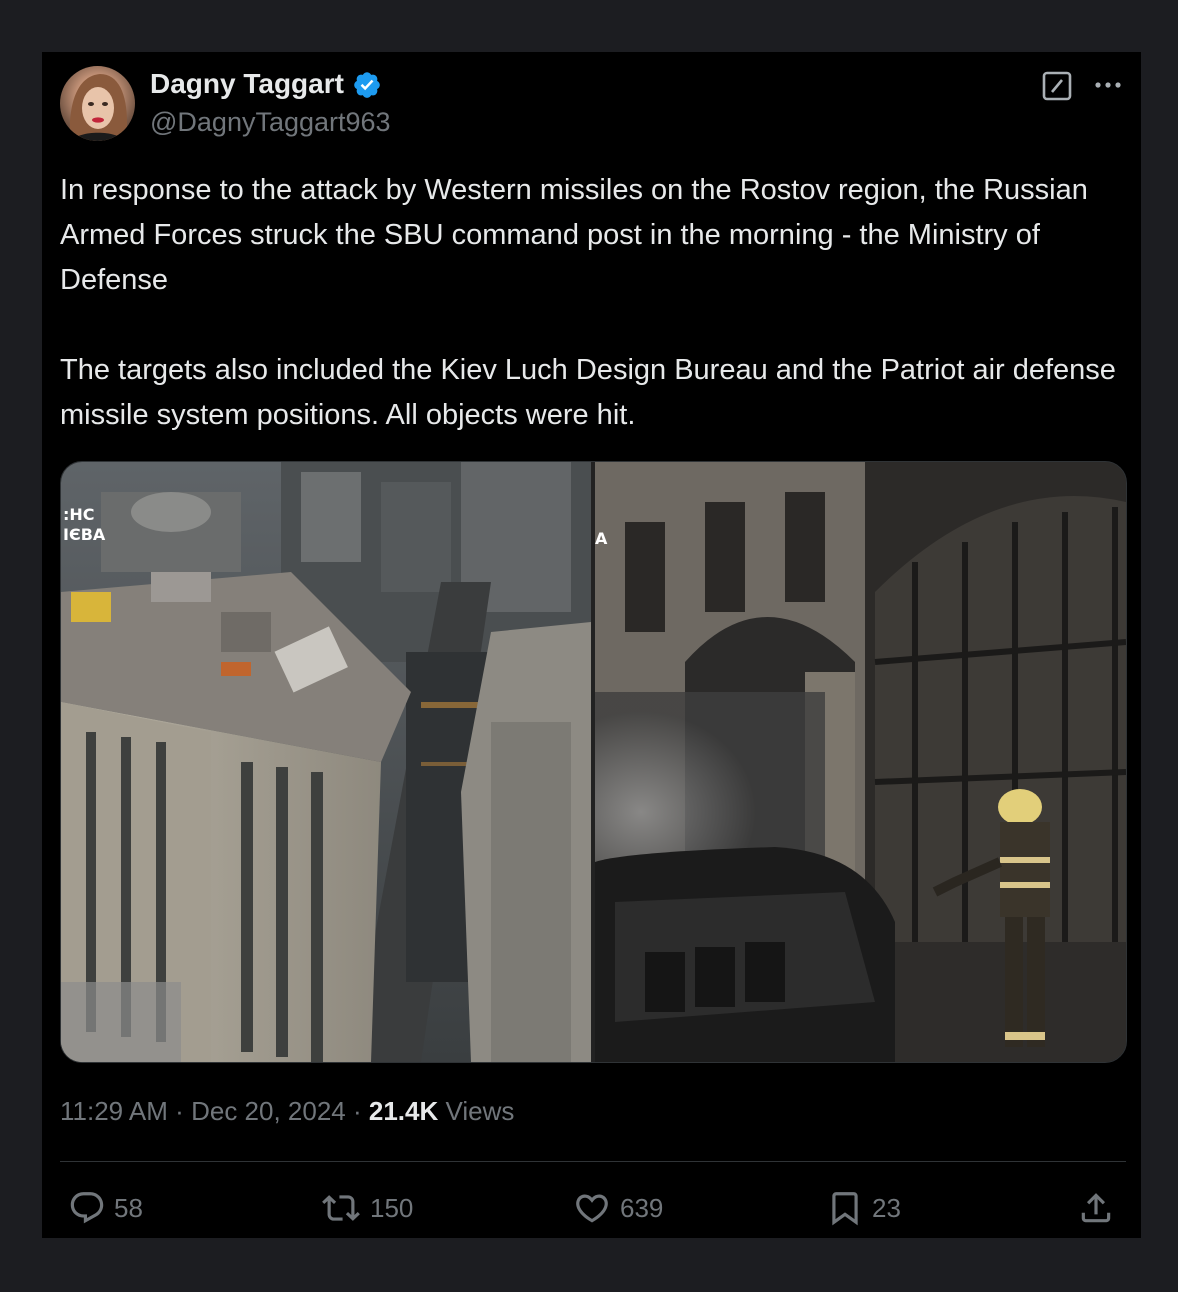 The image size is (1178, 1292). Describe the element at coordinates (128, 1207) in the screenshot. I see `reply-count: 58` at that location.